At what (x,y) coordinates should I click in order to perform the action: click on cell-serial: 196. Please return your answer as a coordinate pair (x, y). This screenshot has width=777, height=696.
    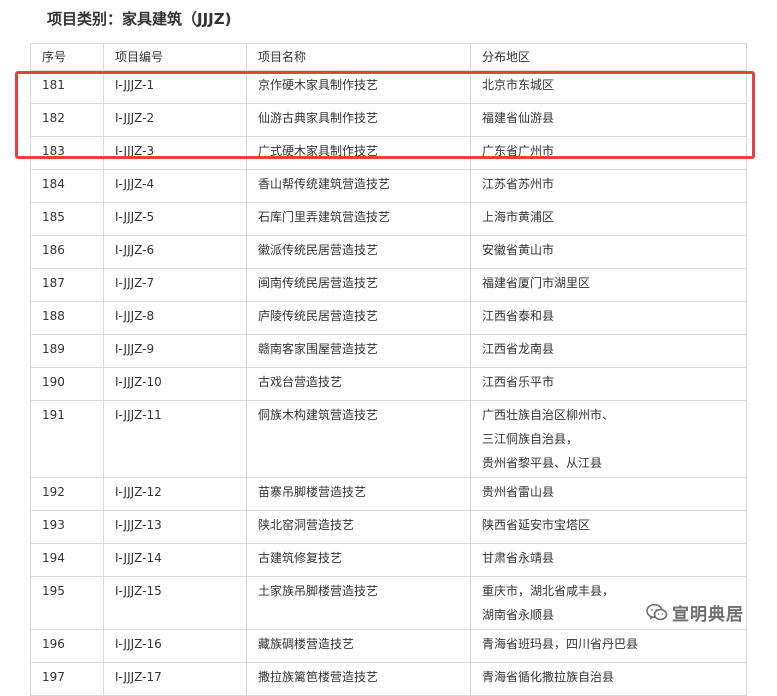
    Looking at the image, I should click on (67, 646).